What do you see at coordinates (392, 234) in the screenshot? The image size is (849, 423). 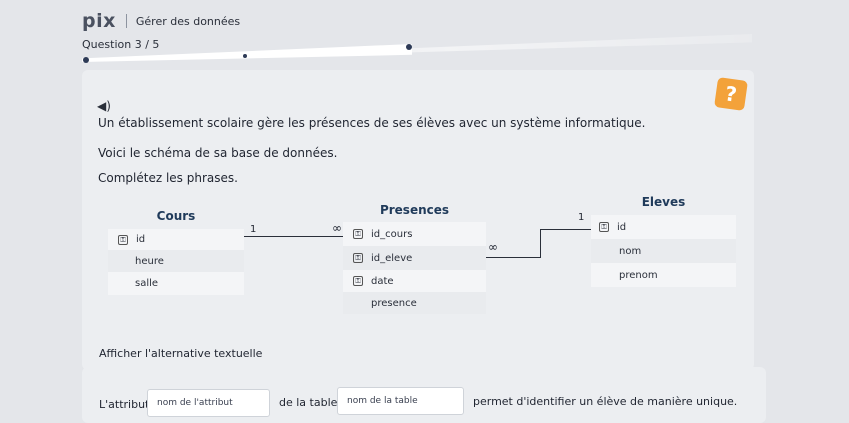 I see `field-name: id_cours` at bounding box center [392, 234].